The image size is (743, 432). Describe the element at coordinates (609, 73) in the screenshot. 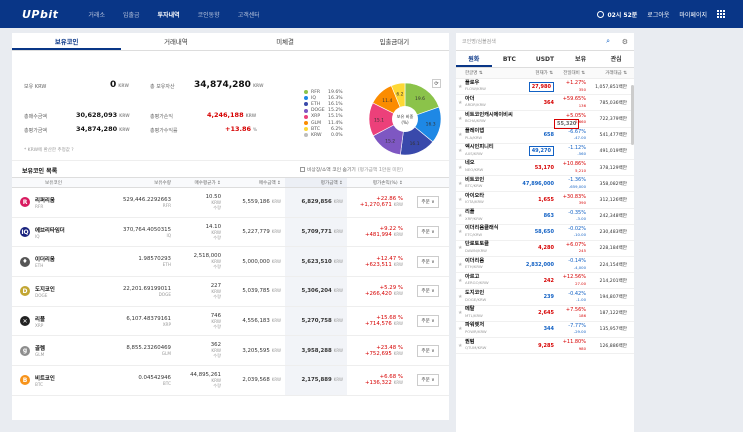

I see `market-header-3: 거래대금 ⇅` at that location.